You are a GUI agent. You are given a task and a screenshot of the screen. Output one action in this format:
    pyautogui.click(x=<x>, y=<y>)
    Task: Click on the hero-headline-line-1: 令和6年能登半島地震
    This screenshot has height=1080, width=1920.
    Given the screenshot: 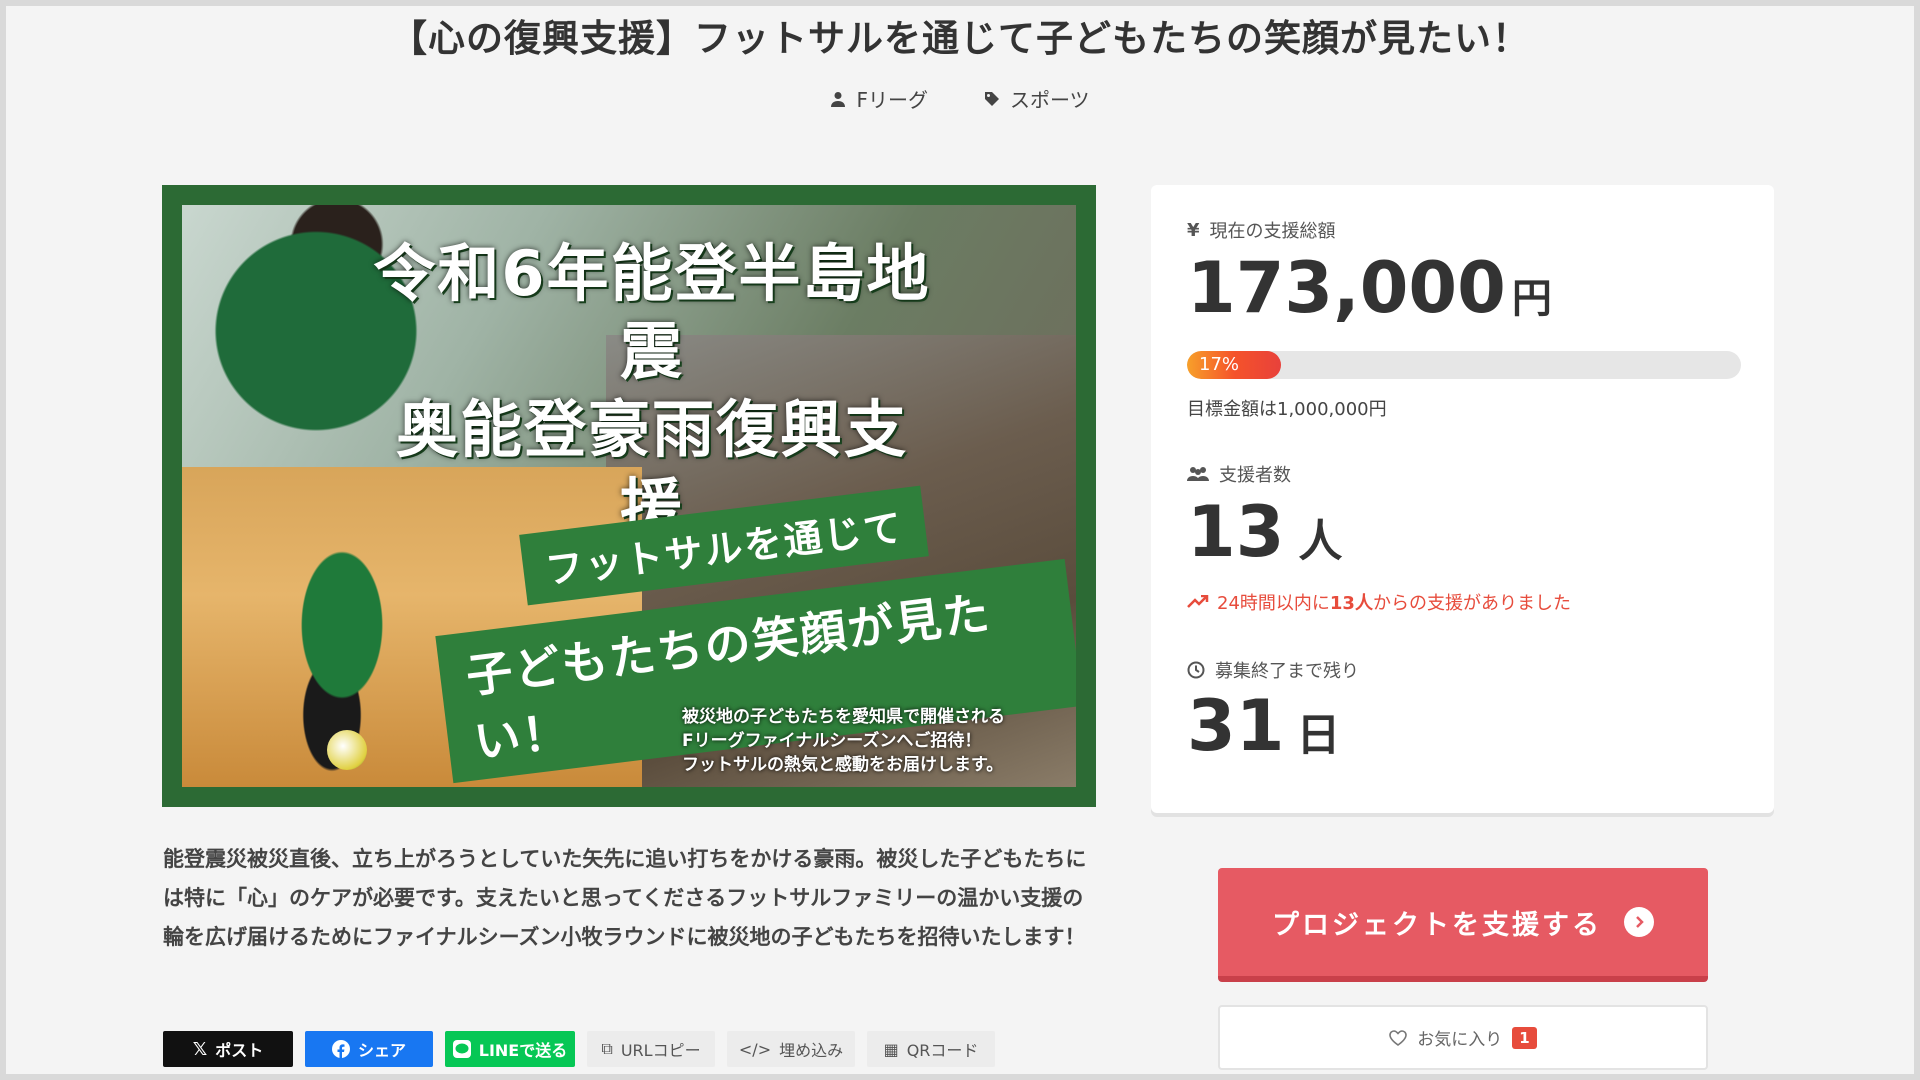 What is the action you would take?
    pyautogui.click(x=652, y=312)
    